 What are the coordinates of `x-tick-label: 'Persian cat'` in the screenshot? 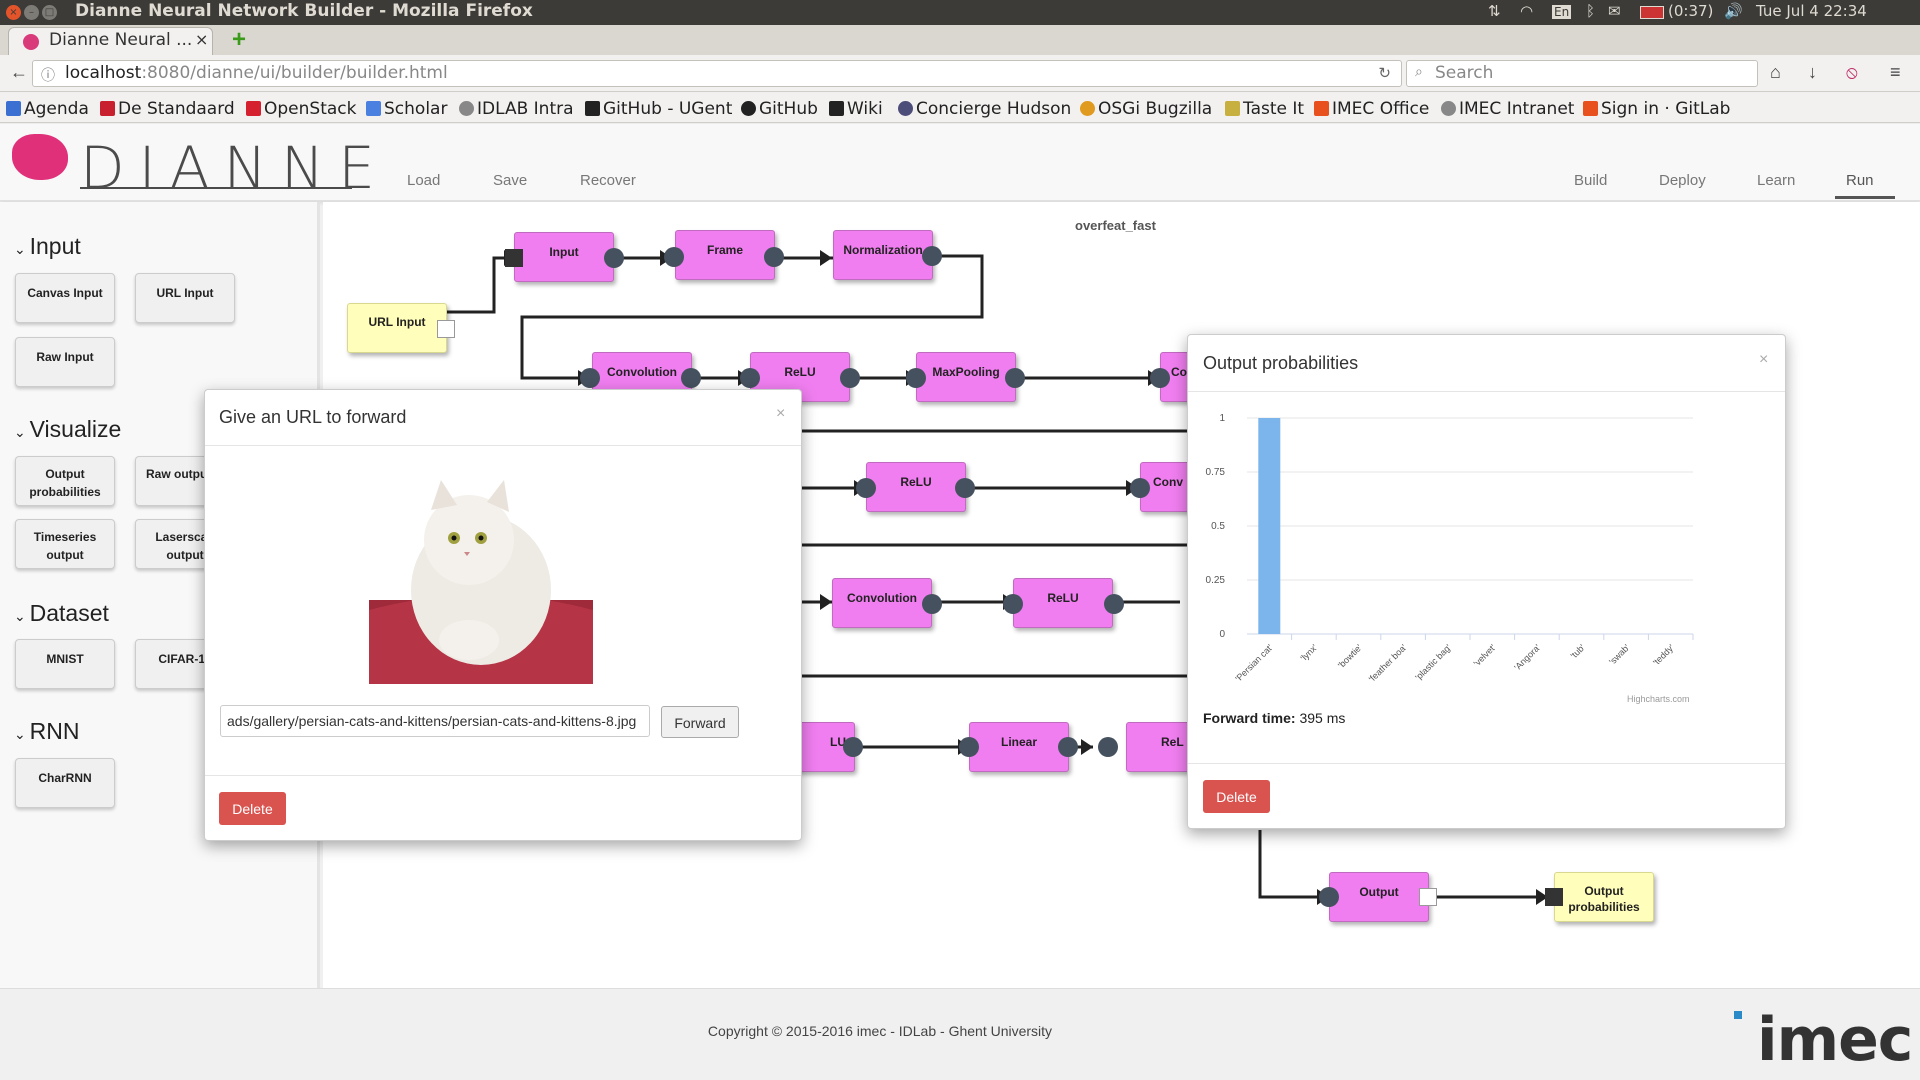 It's located at (1254, 663).